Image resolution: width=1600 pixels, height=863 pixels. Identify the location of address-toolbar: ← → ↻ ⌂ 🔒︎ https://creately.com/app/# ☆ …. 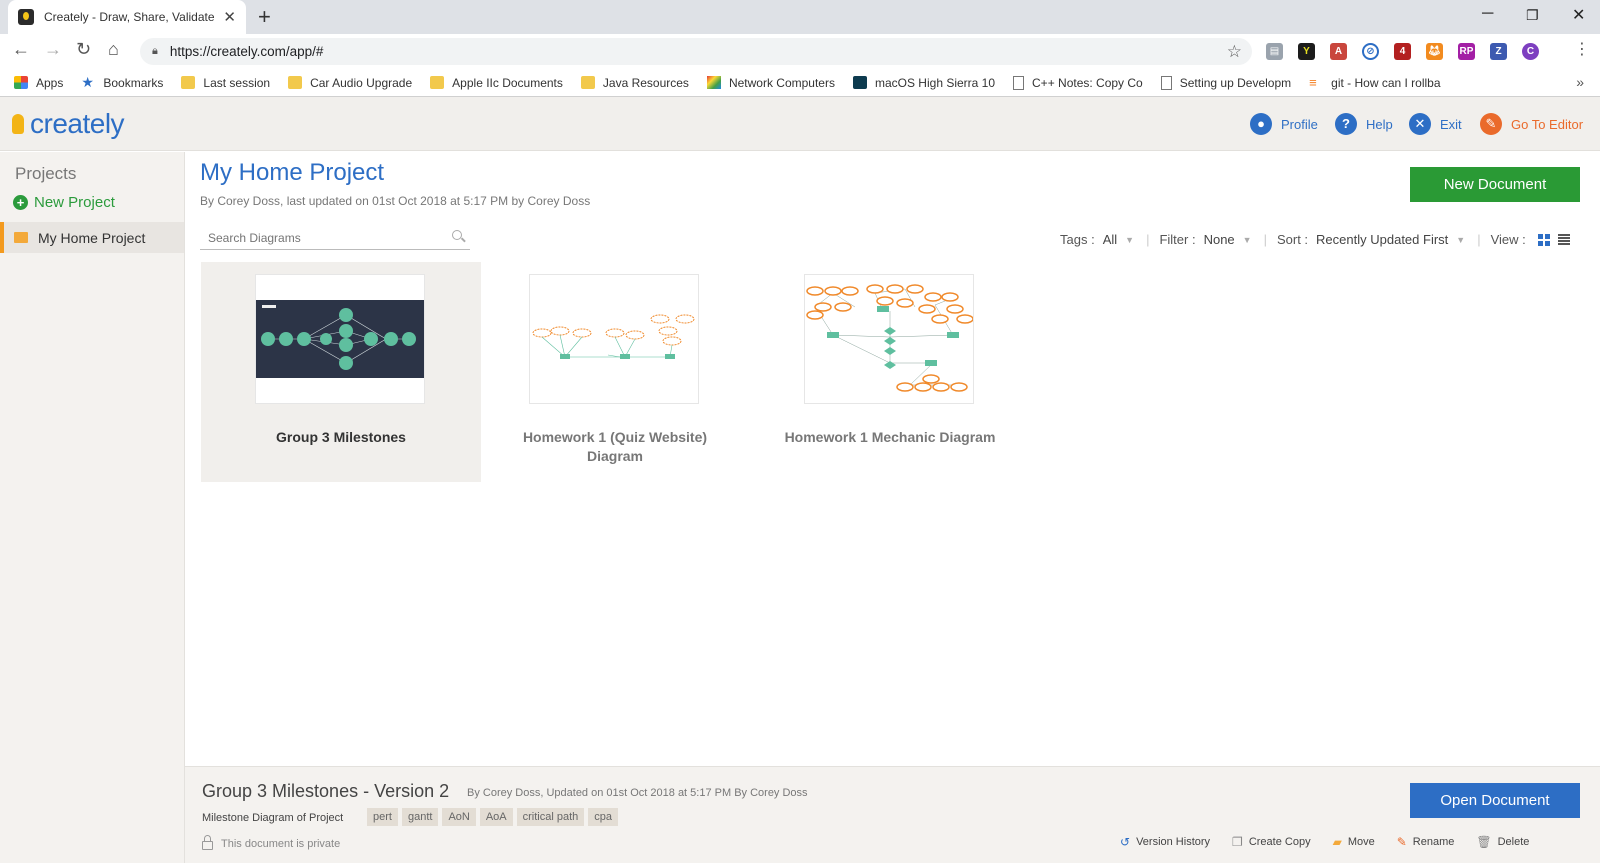
(800, 51).